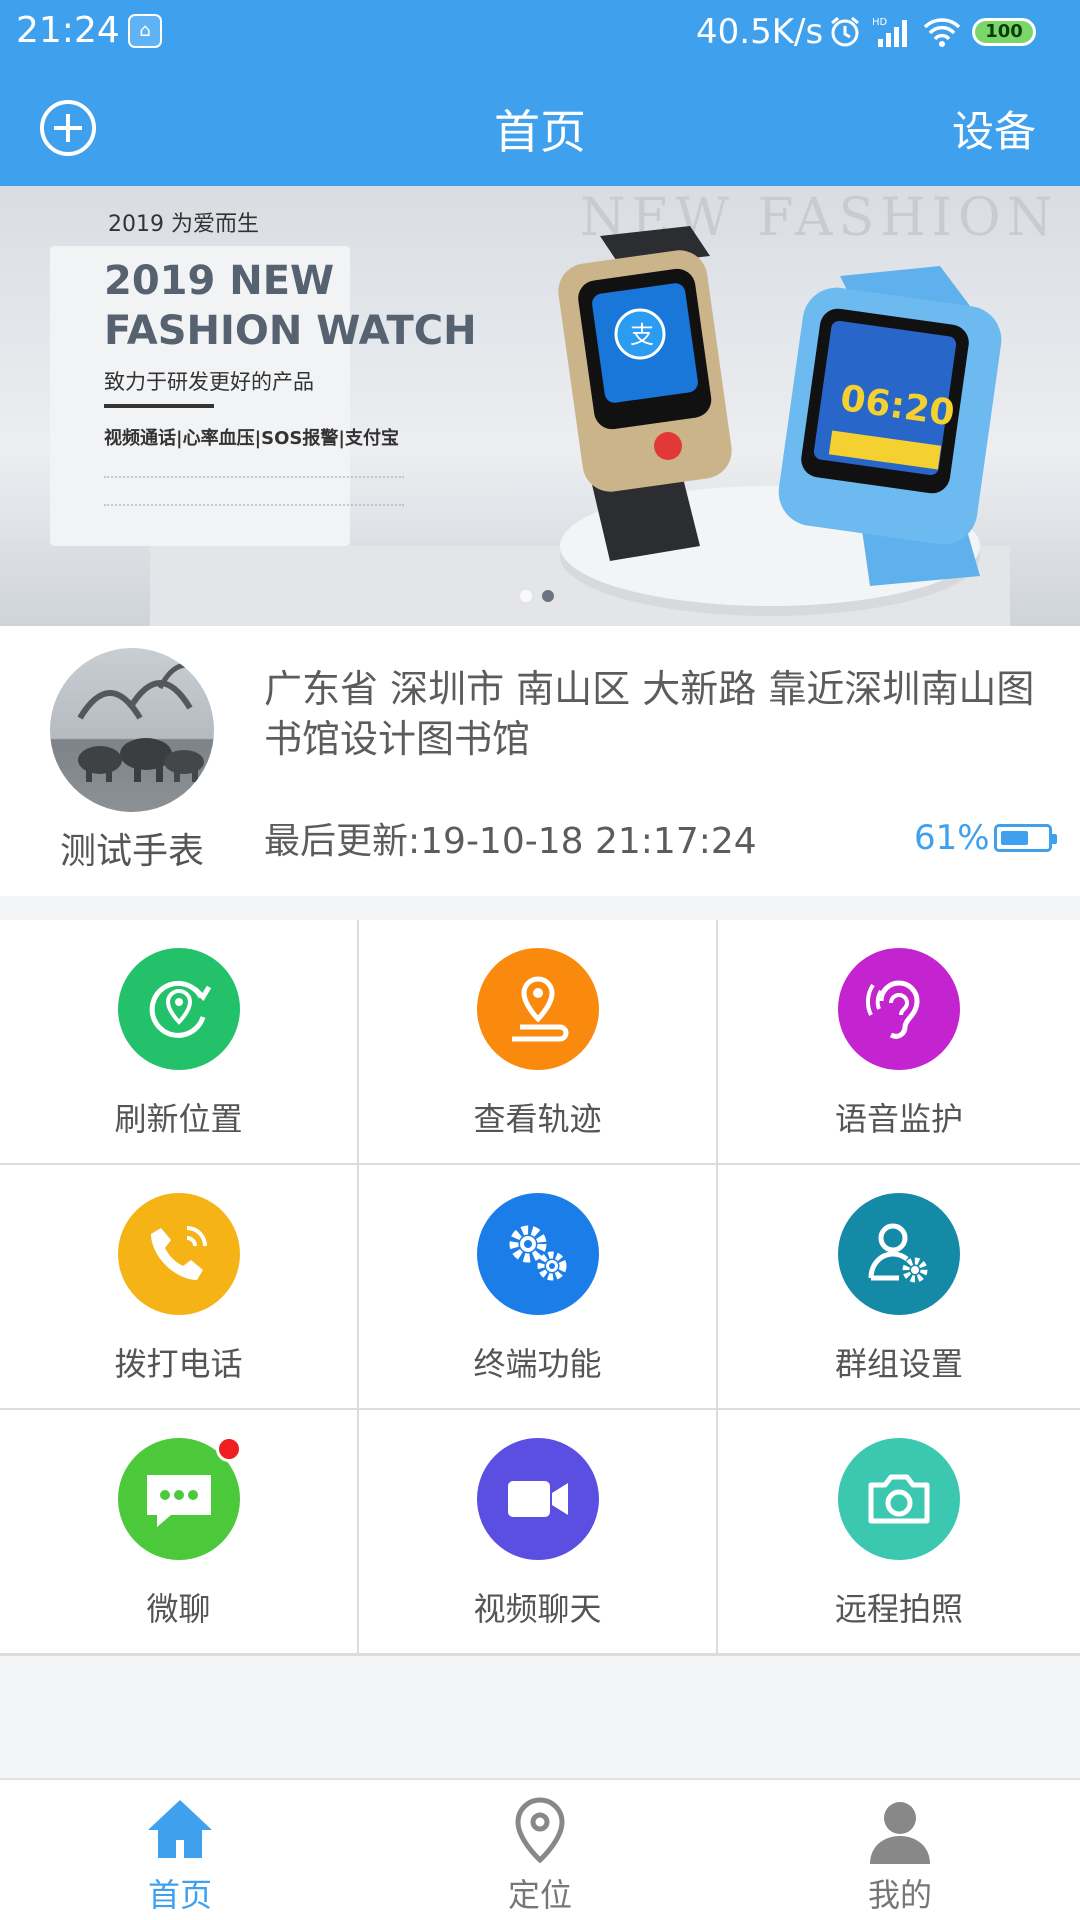  Describe the element at coordinates (290, 306) in the screenshot. I see `banner-headline: 2019 NEW FASHION WATCH` at that location.